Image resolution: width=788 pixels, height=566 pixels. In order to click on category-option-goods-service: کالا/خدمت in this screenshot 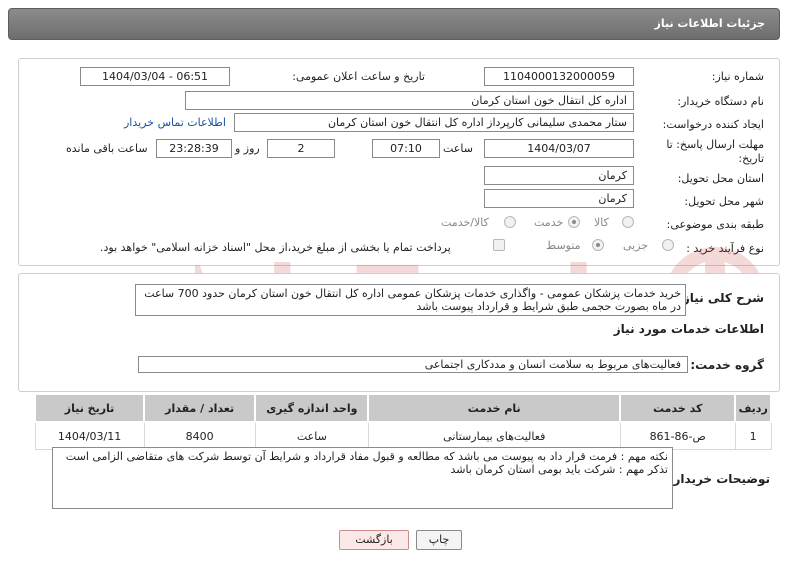, I will do `click(465, 222)`.